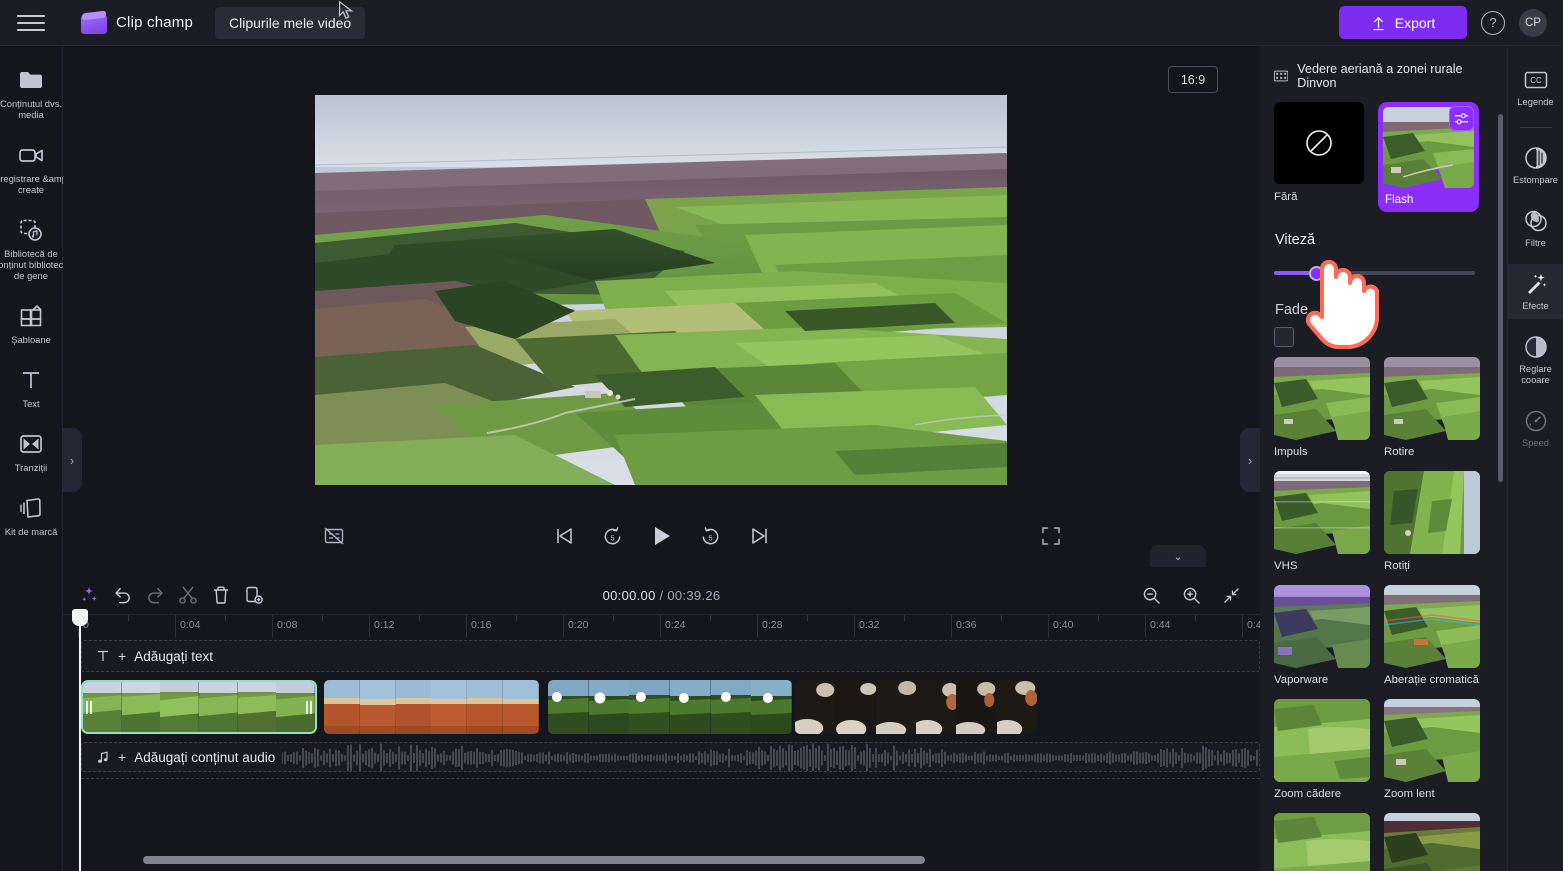  Describe the element at coordinates (31, 93) in the screenshot. I see `sidebar-item-media: Conținutul dvs. media` at that location.